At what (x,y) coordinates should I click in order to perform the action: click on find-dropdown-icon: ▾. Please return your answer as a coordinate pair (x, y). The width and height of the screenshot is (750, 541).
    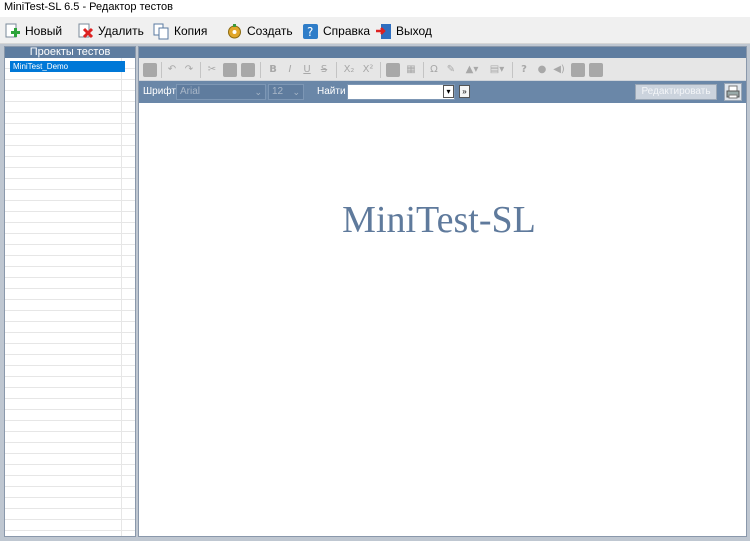
    Looking at the image, I should click on (448, 91).